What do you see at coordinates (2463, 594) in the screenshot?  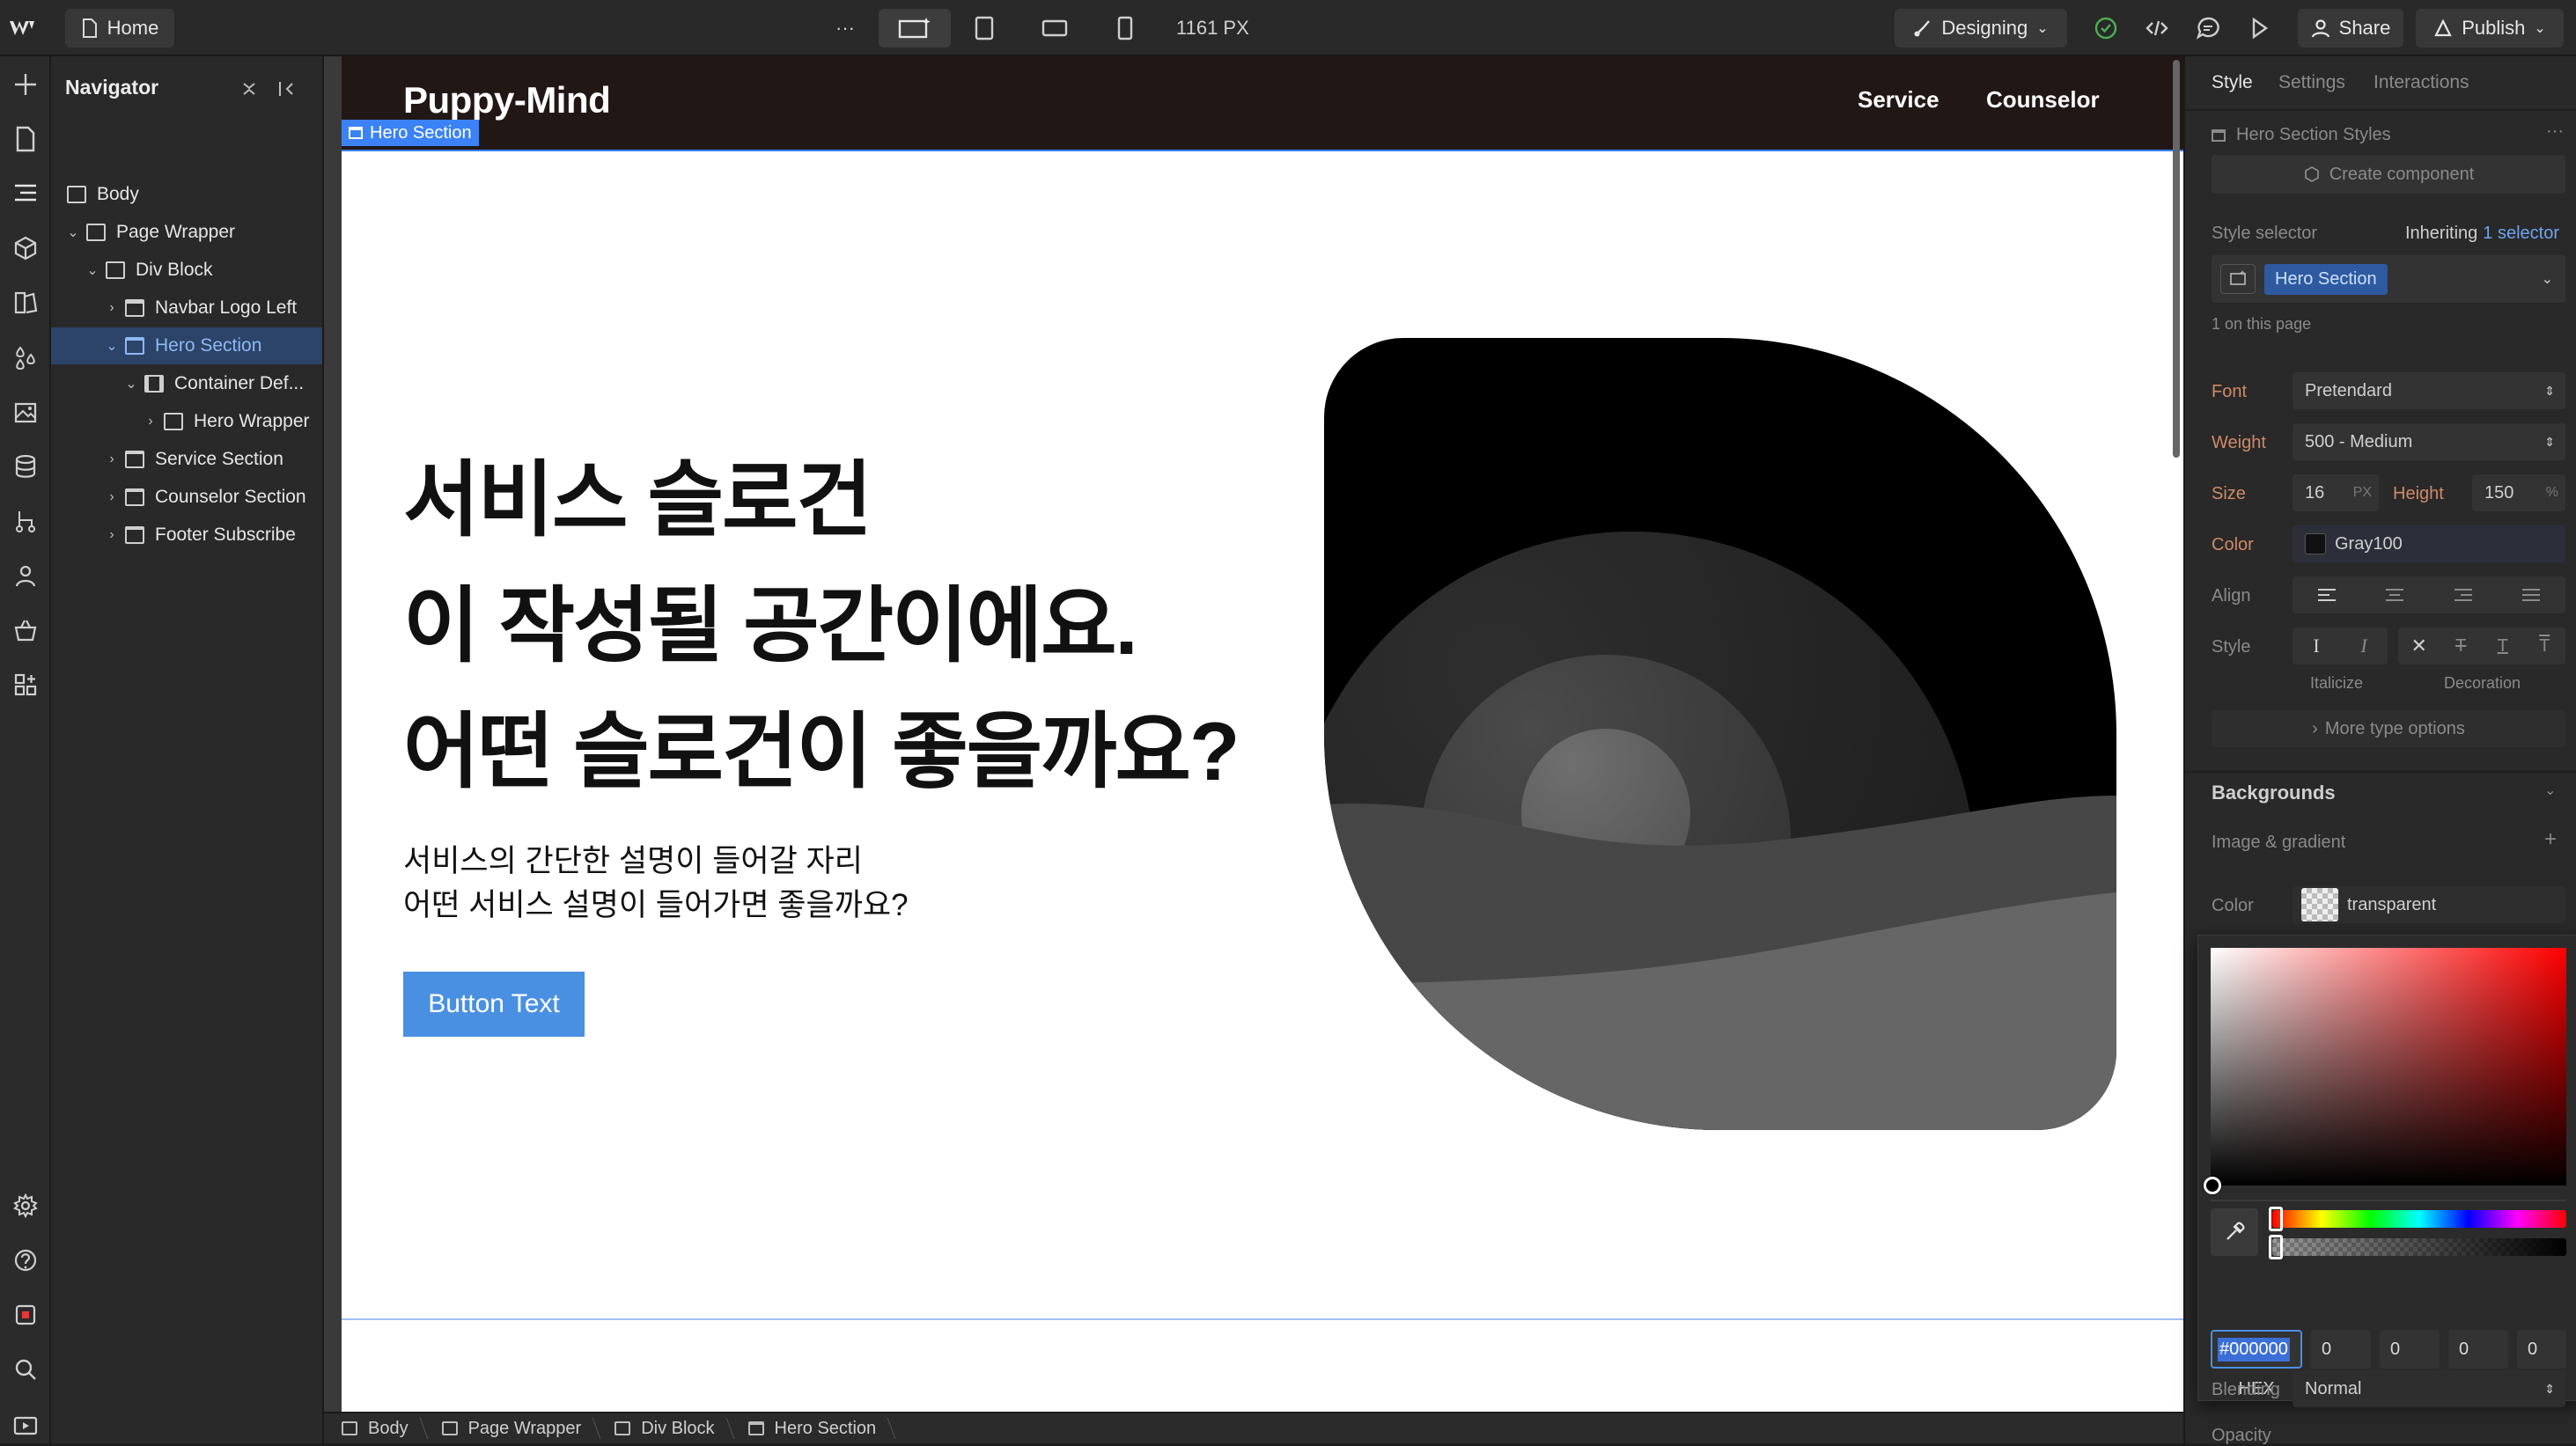 I see `align-right-icon` at bounding box center [2463, 594].